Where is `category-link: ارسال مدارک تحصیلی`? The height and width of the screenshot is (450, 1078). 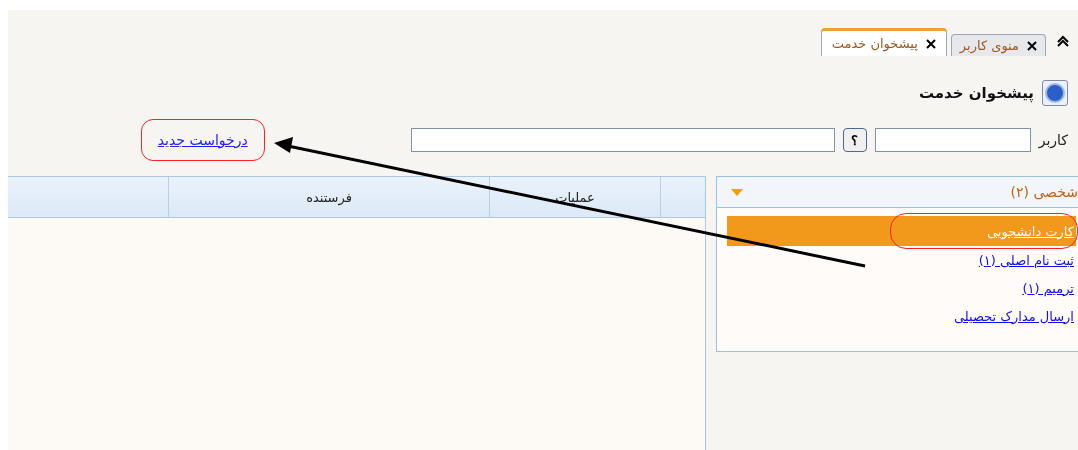
category-link: ارسال مدارک تحصیلی is located at coordinates (1013, 316).